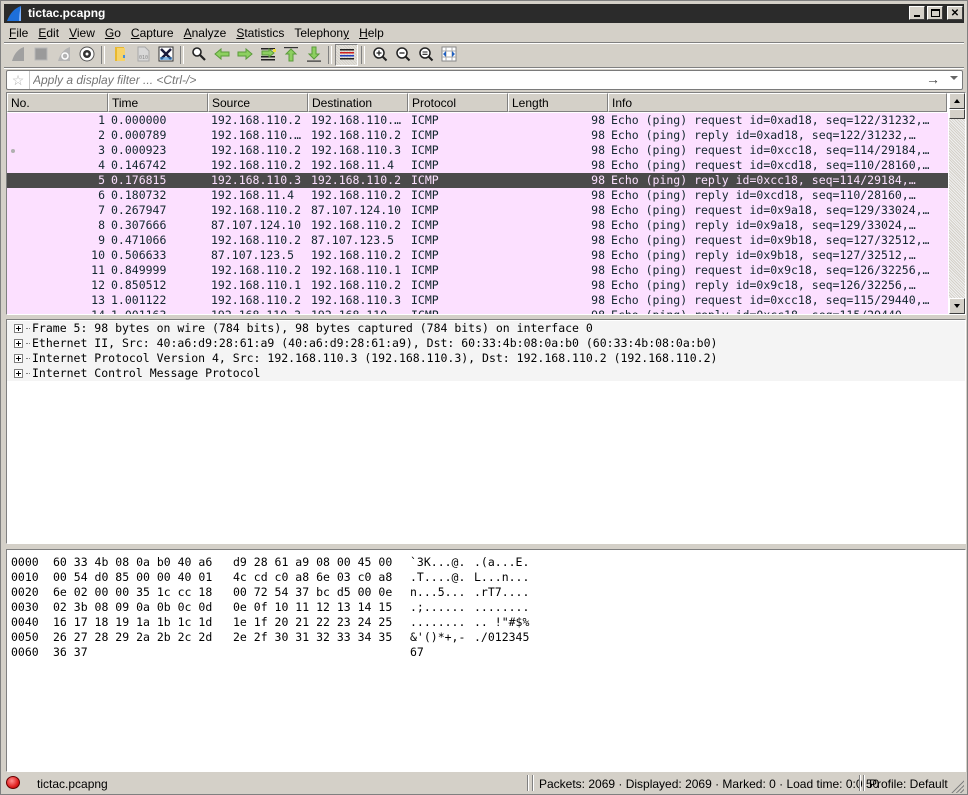 The width and height of the screenshot is (968, 795). I want to click on status-separator, so click(533, 783).